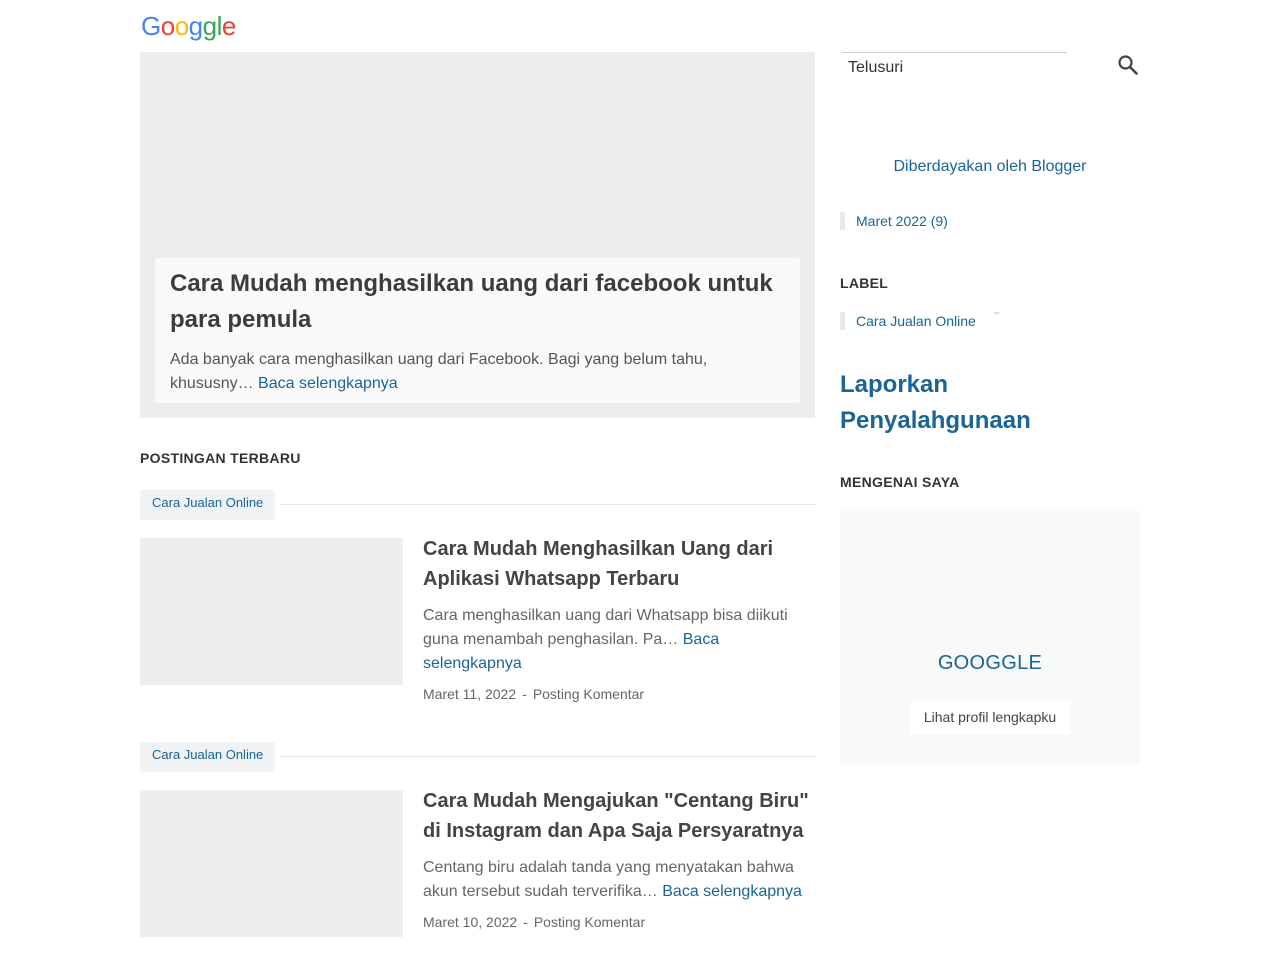 This screenshot has height=960, width=1280. Describe the element at coordinates (470, 922) in the screenshot. I see `post-date: Maret 10, 2022` at that location.